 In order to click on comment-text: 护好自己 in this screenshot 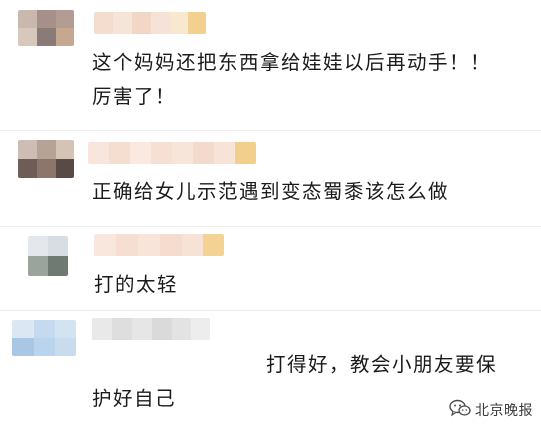, I will do `click(134, 398)`.